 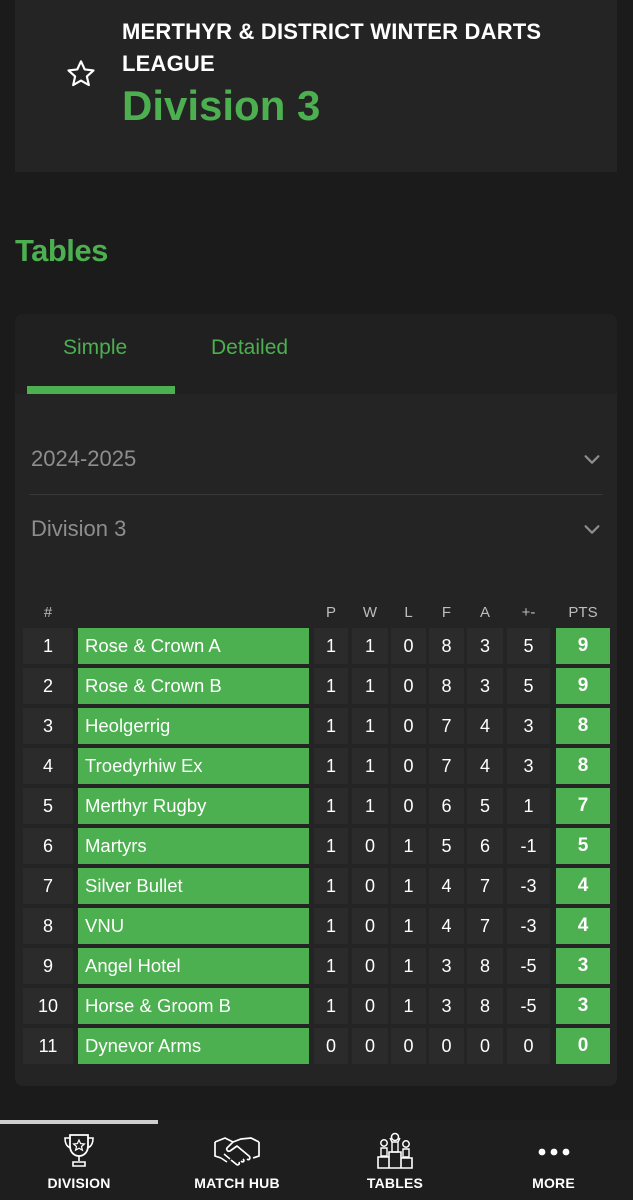 What do you see at coordinates (193, 1046) in the screenshot?
I see `team-name-cell: Dynevor Arms` at bounding box center [193, 1046].